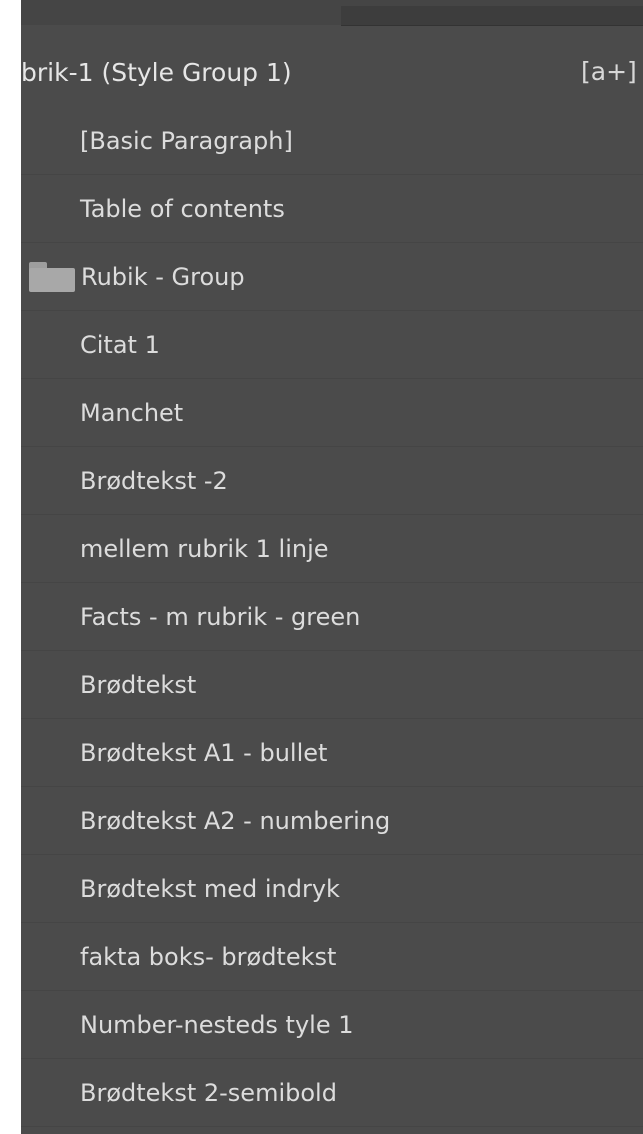 This screenshot has width=643, height=1134. Describe the element at coordinates (186, 140) in the screenshot. I see `list-item-label: [Basic Paragraph]` at that location.